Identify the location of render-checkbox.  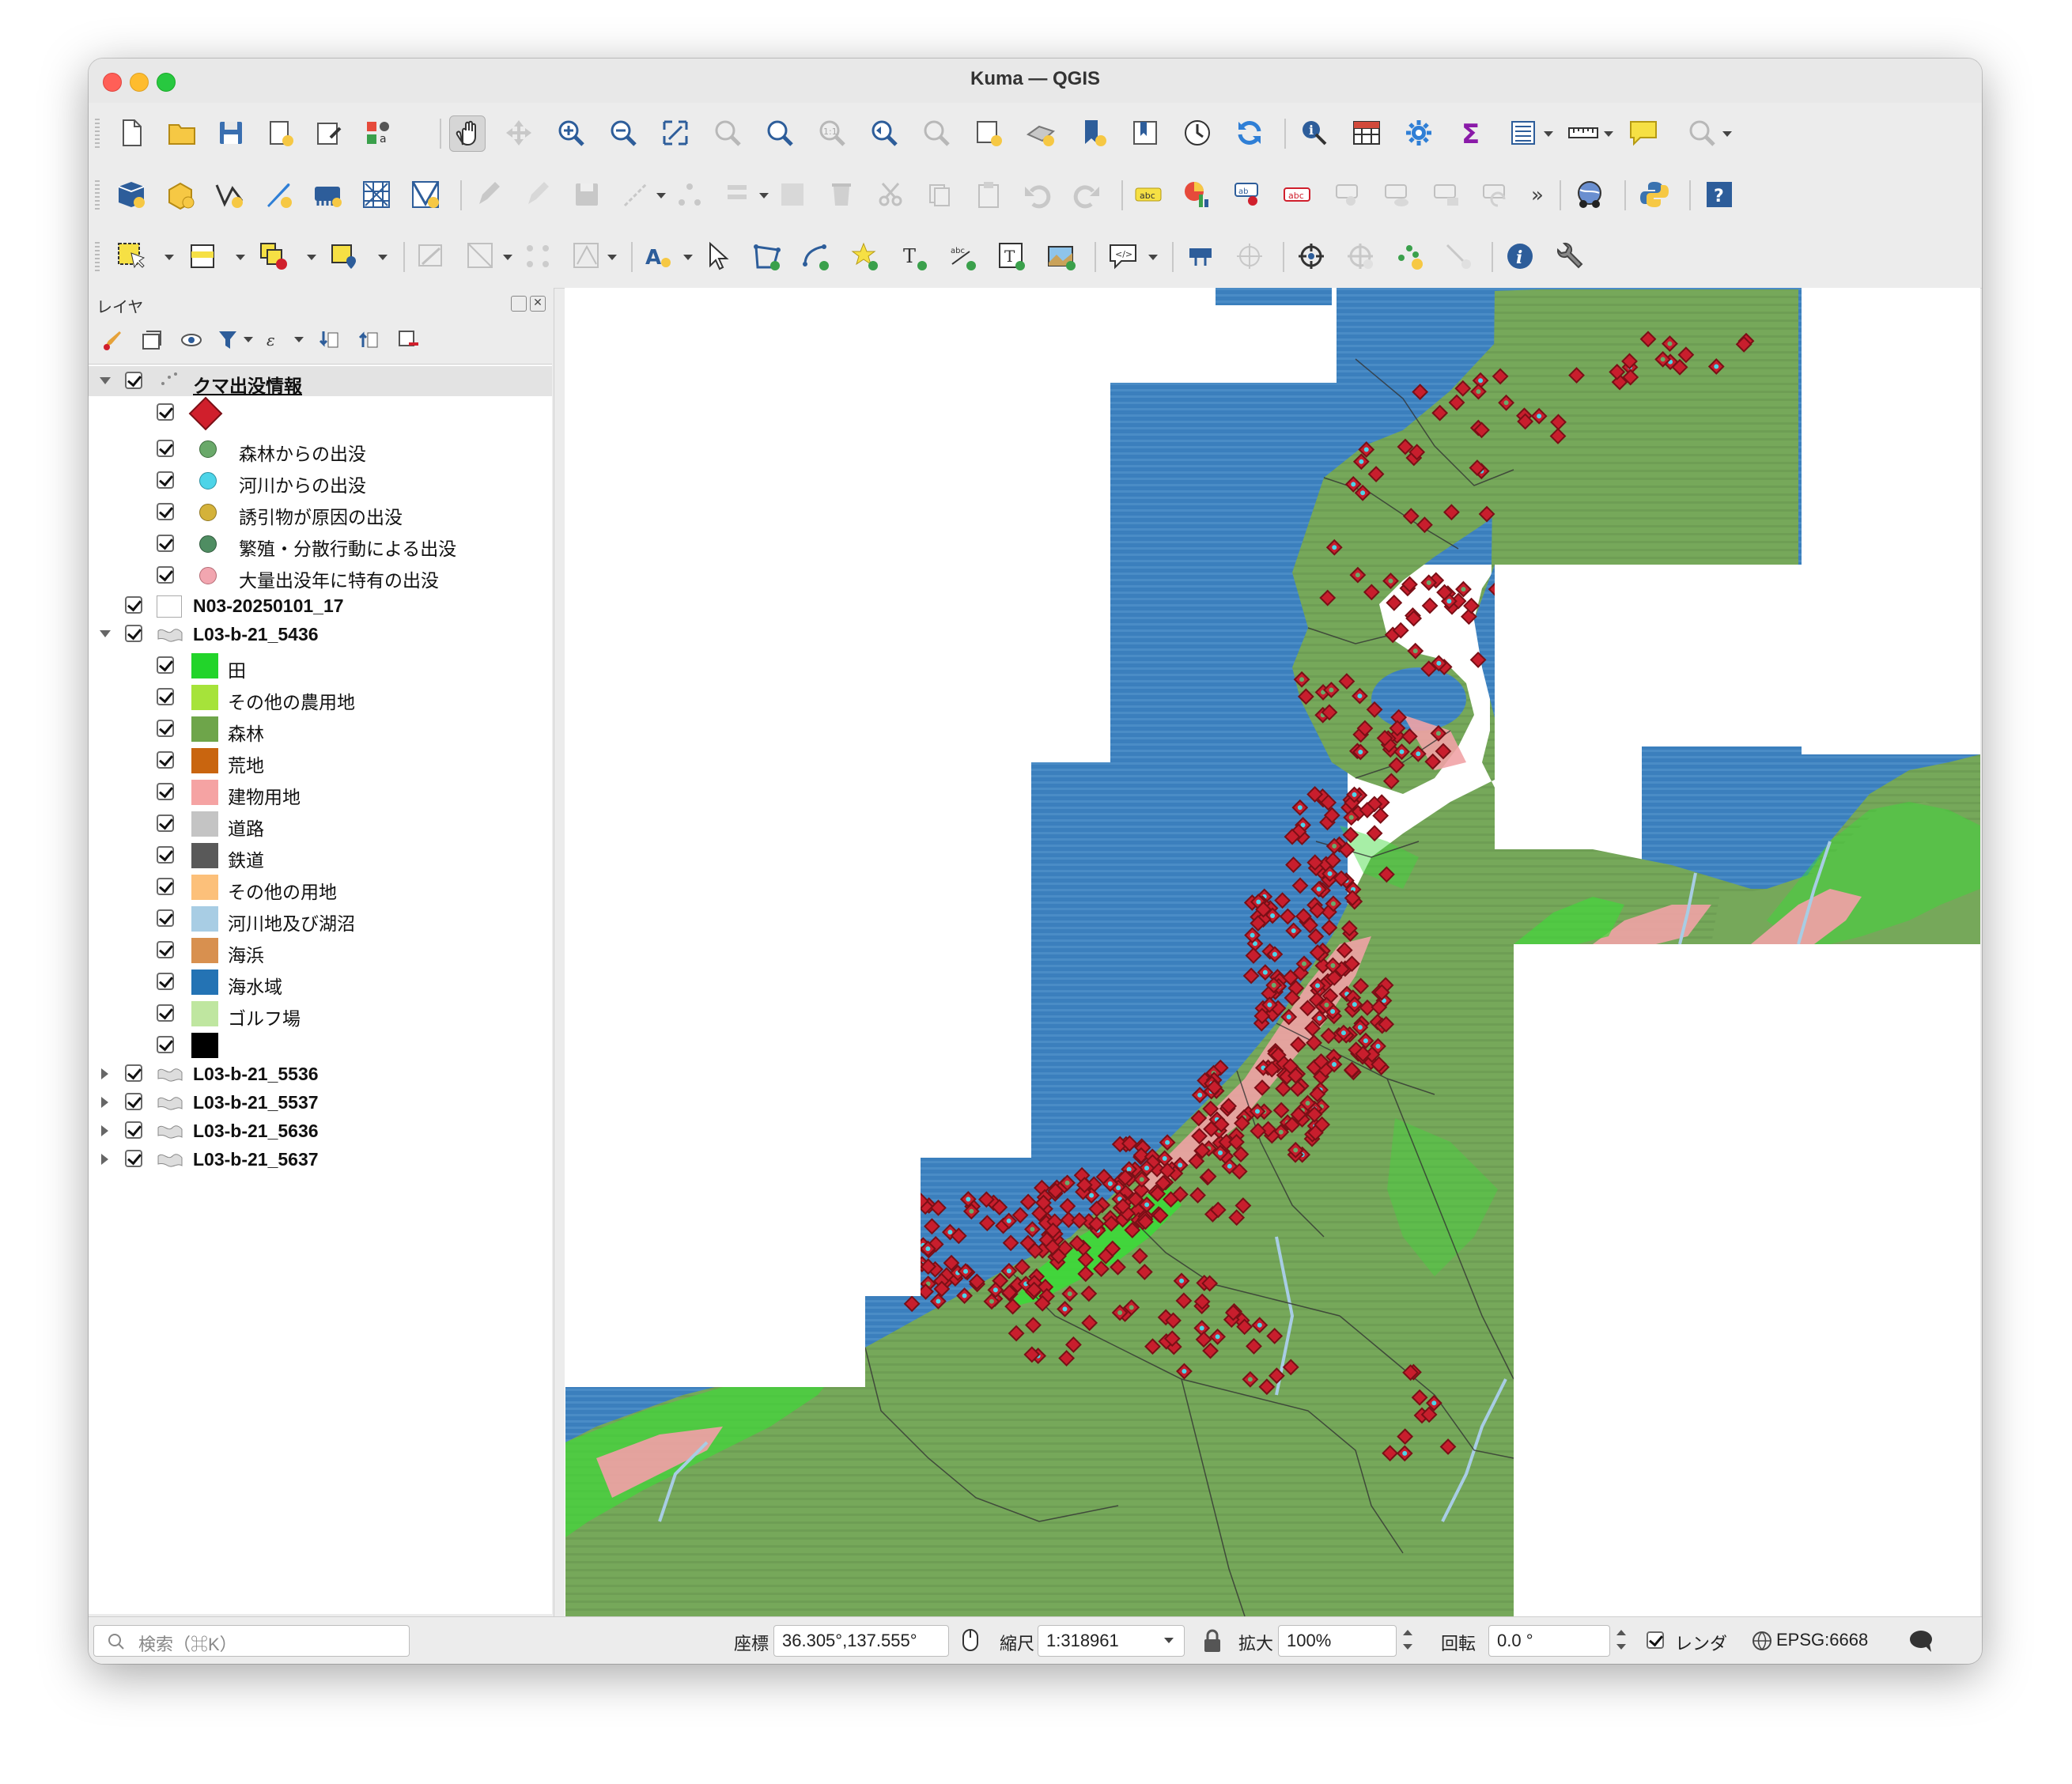
(1655, 1640).